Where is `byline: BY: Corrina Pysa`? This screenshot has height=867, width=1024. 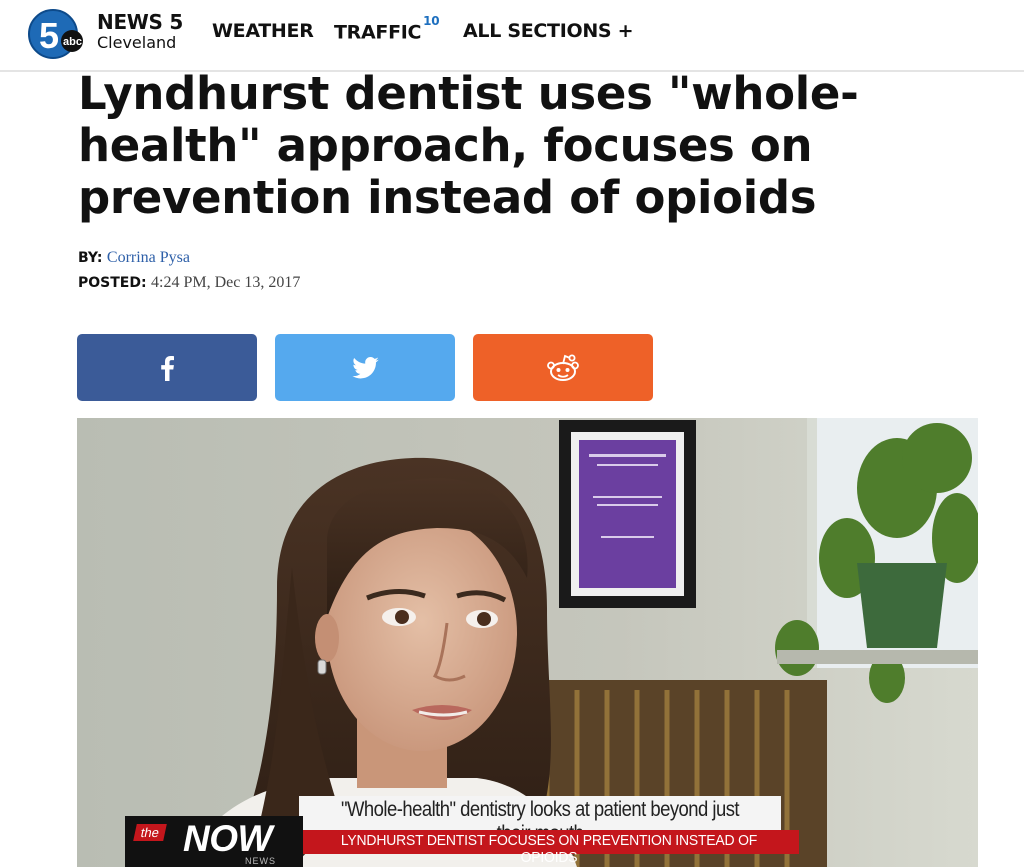 byline: BY: Corrina Pysa is located at coordinates (134, 258).